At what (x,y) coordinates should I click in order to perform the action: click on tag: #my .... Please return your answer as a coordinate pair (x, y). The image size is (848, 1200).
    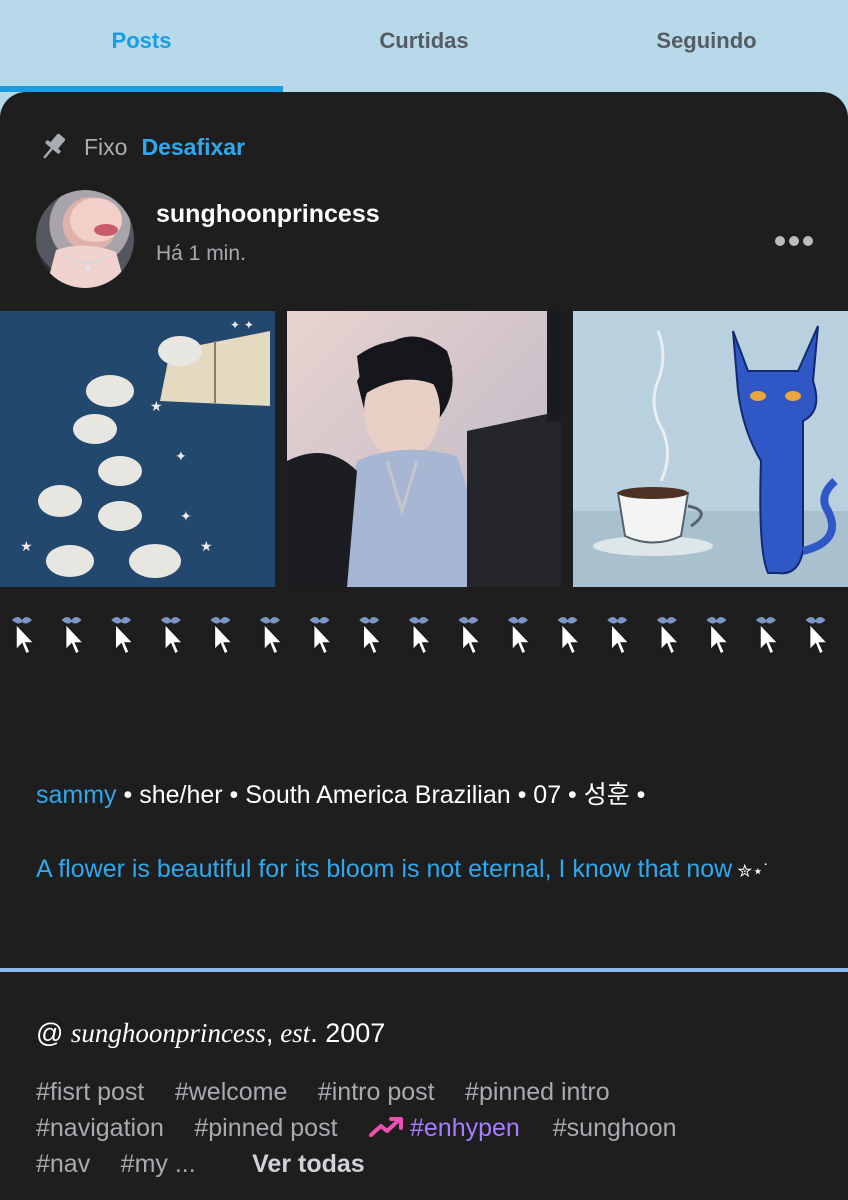
    Looking at the image, I should click on (158, 1164).